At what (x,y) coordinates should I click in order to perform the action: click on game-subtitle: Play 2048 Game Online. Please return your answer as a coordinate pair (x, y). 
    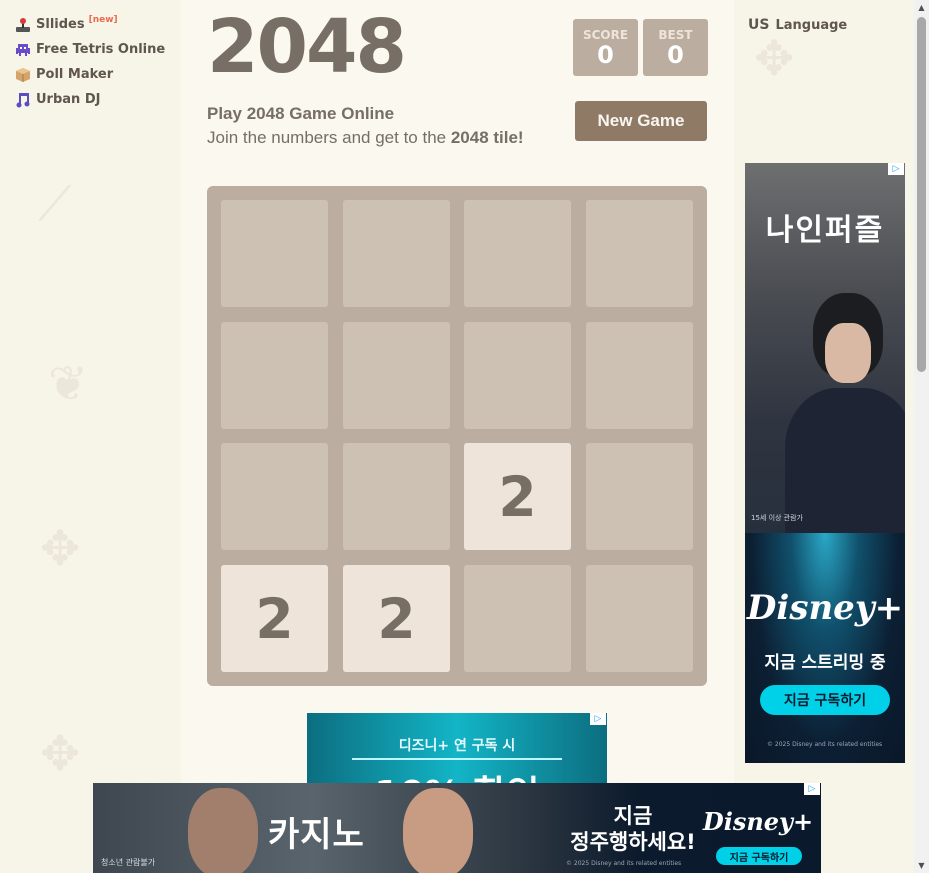
    Looking at the image, I should click on (365, 114).